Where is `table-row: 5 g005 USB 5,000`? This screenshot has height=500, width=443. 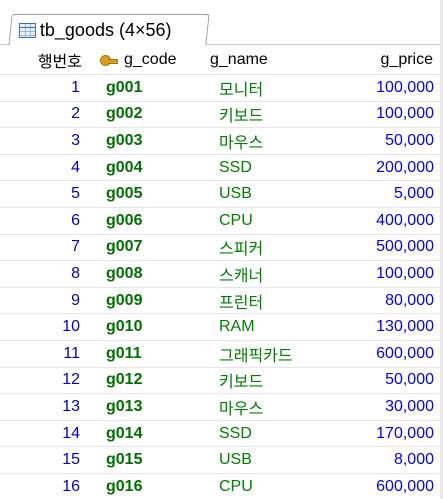
table-row: 5 g005 USB 5,000 is located at coordinates (221, 193).